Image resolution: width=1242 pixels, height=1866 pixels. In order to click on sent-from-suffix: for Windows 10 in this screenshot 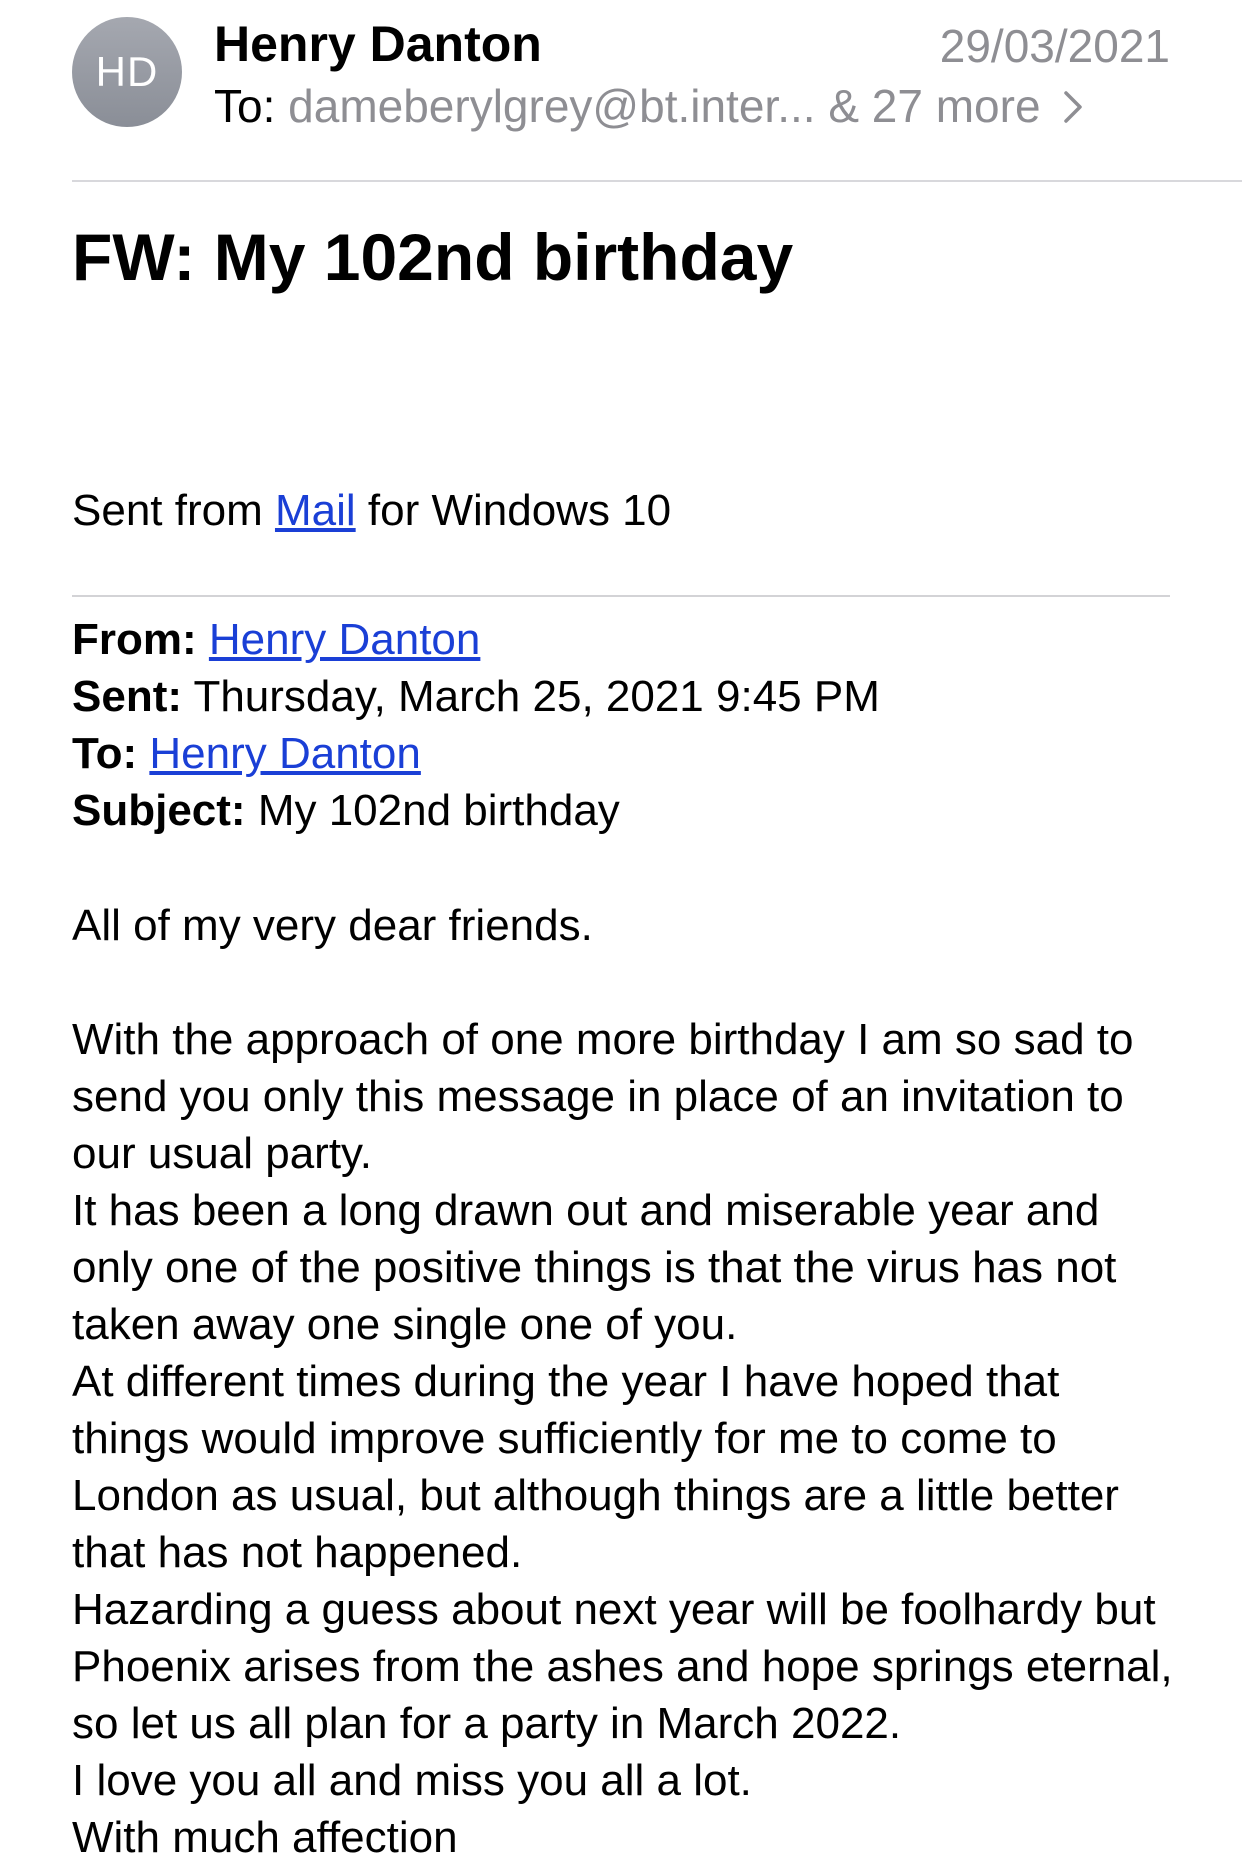, I will do `click(513, 510)`.